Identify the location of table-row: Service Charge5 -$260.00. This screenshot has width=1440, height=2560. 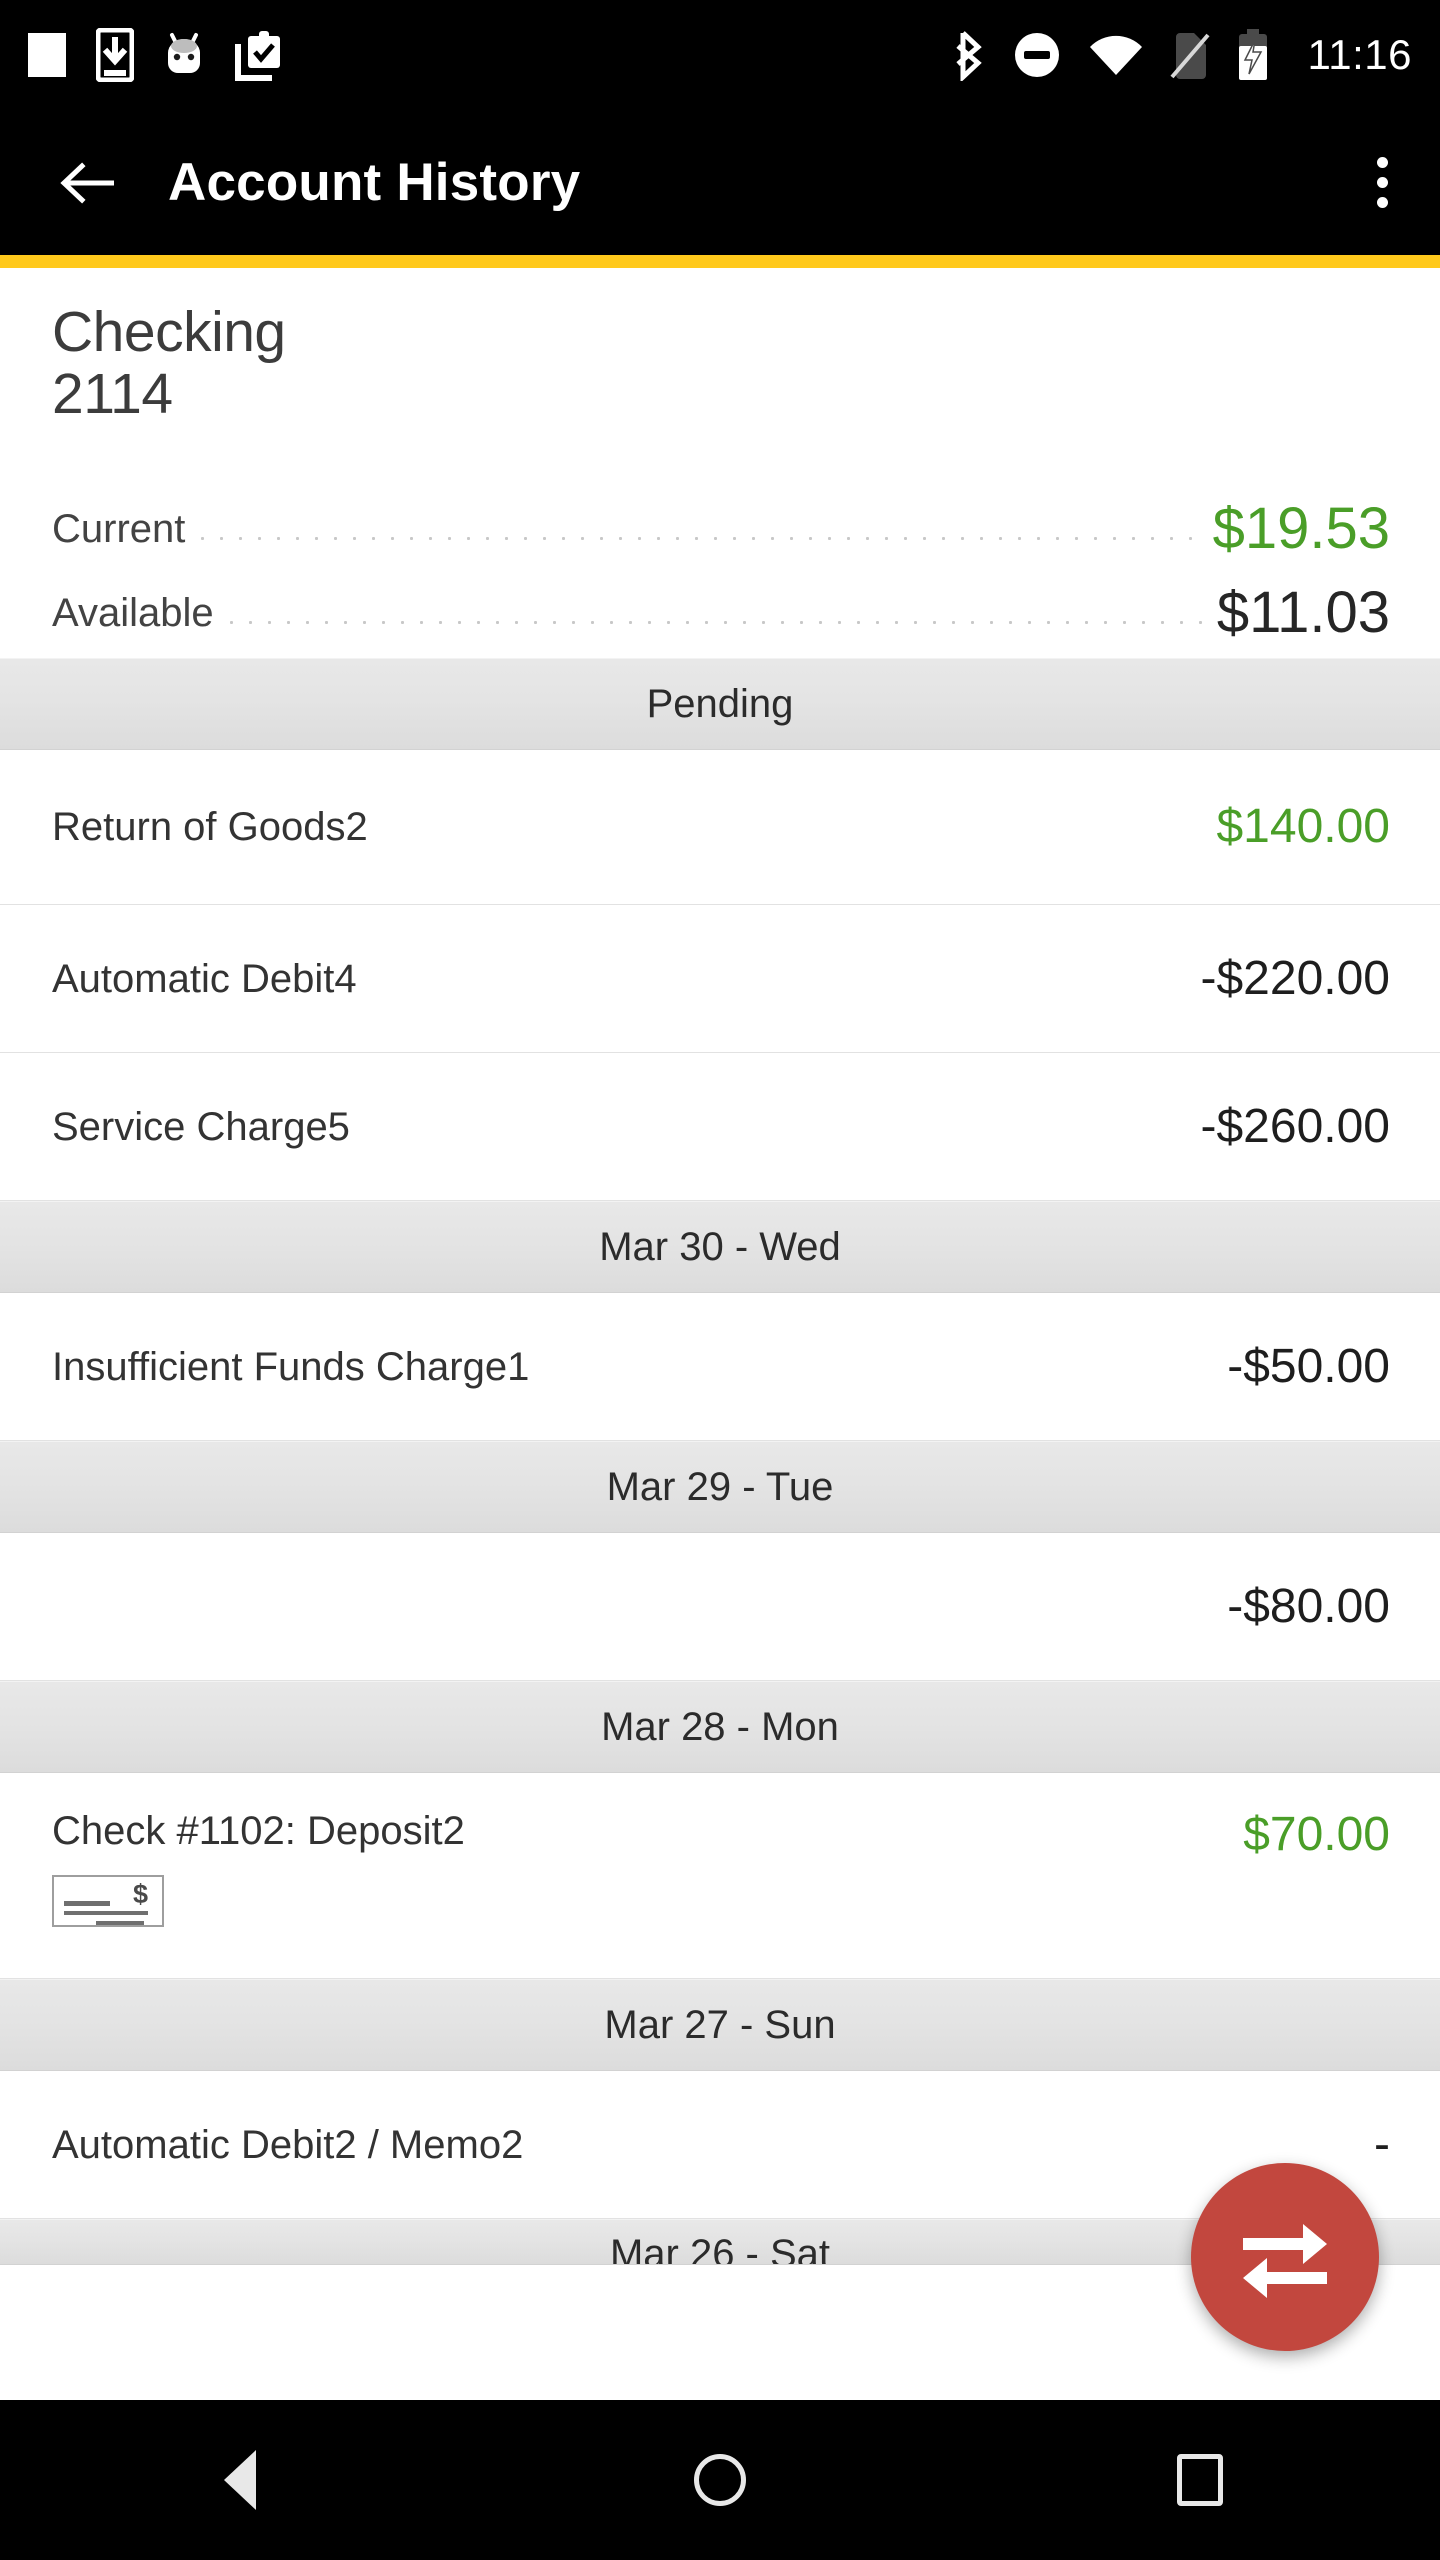
(720, 1127).